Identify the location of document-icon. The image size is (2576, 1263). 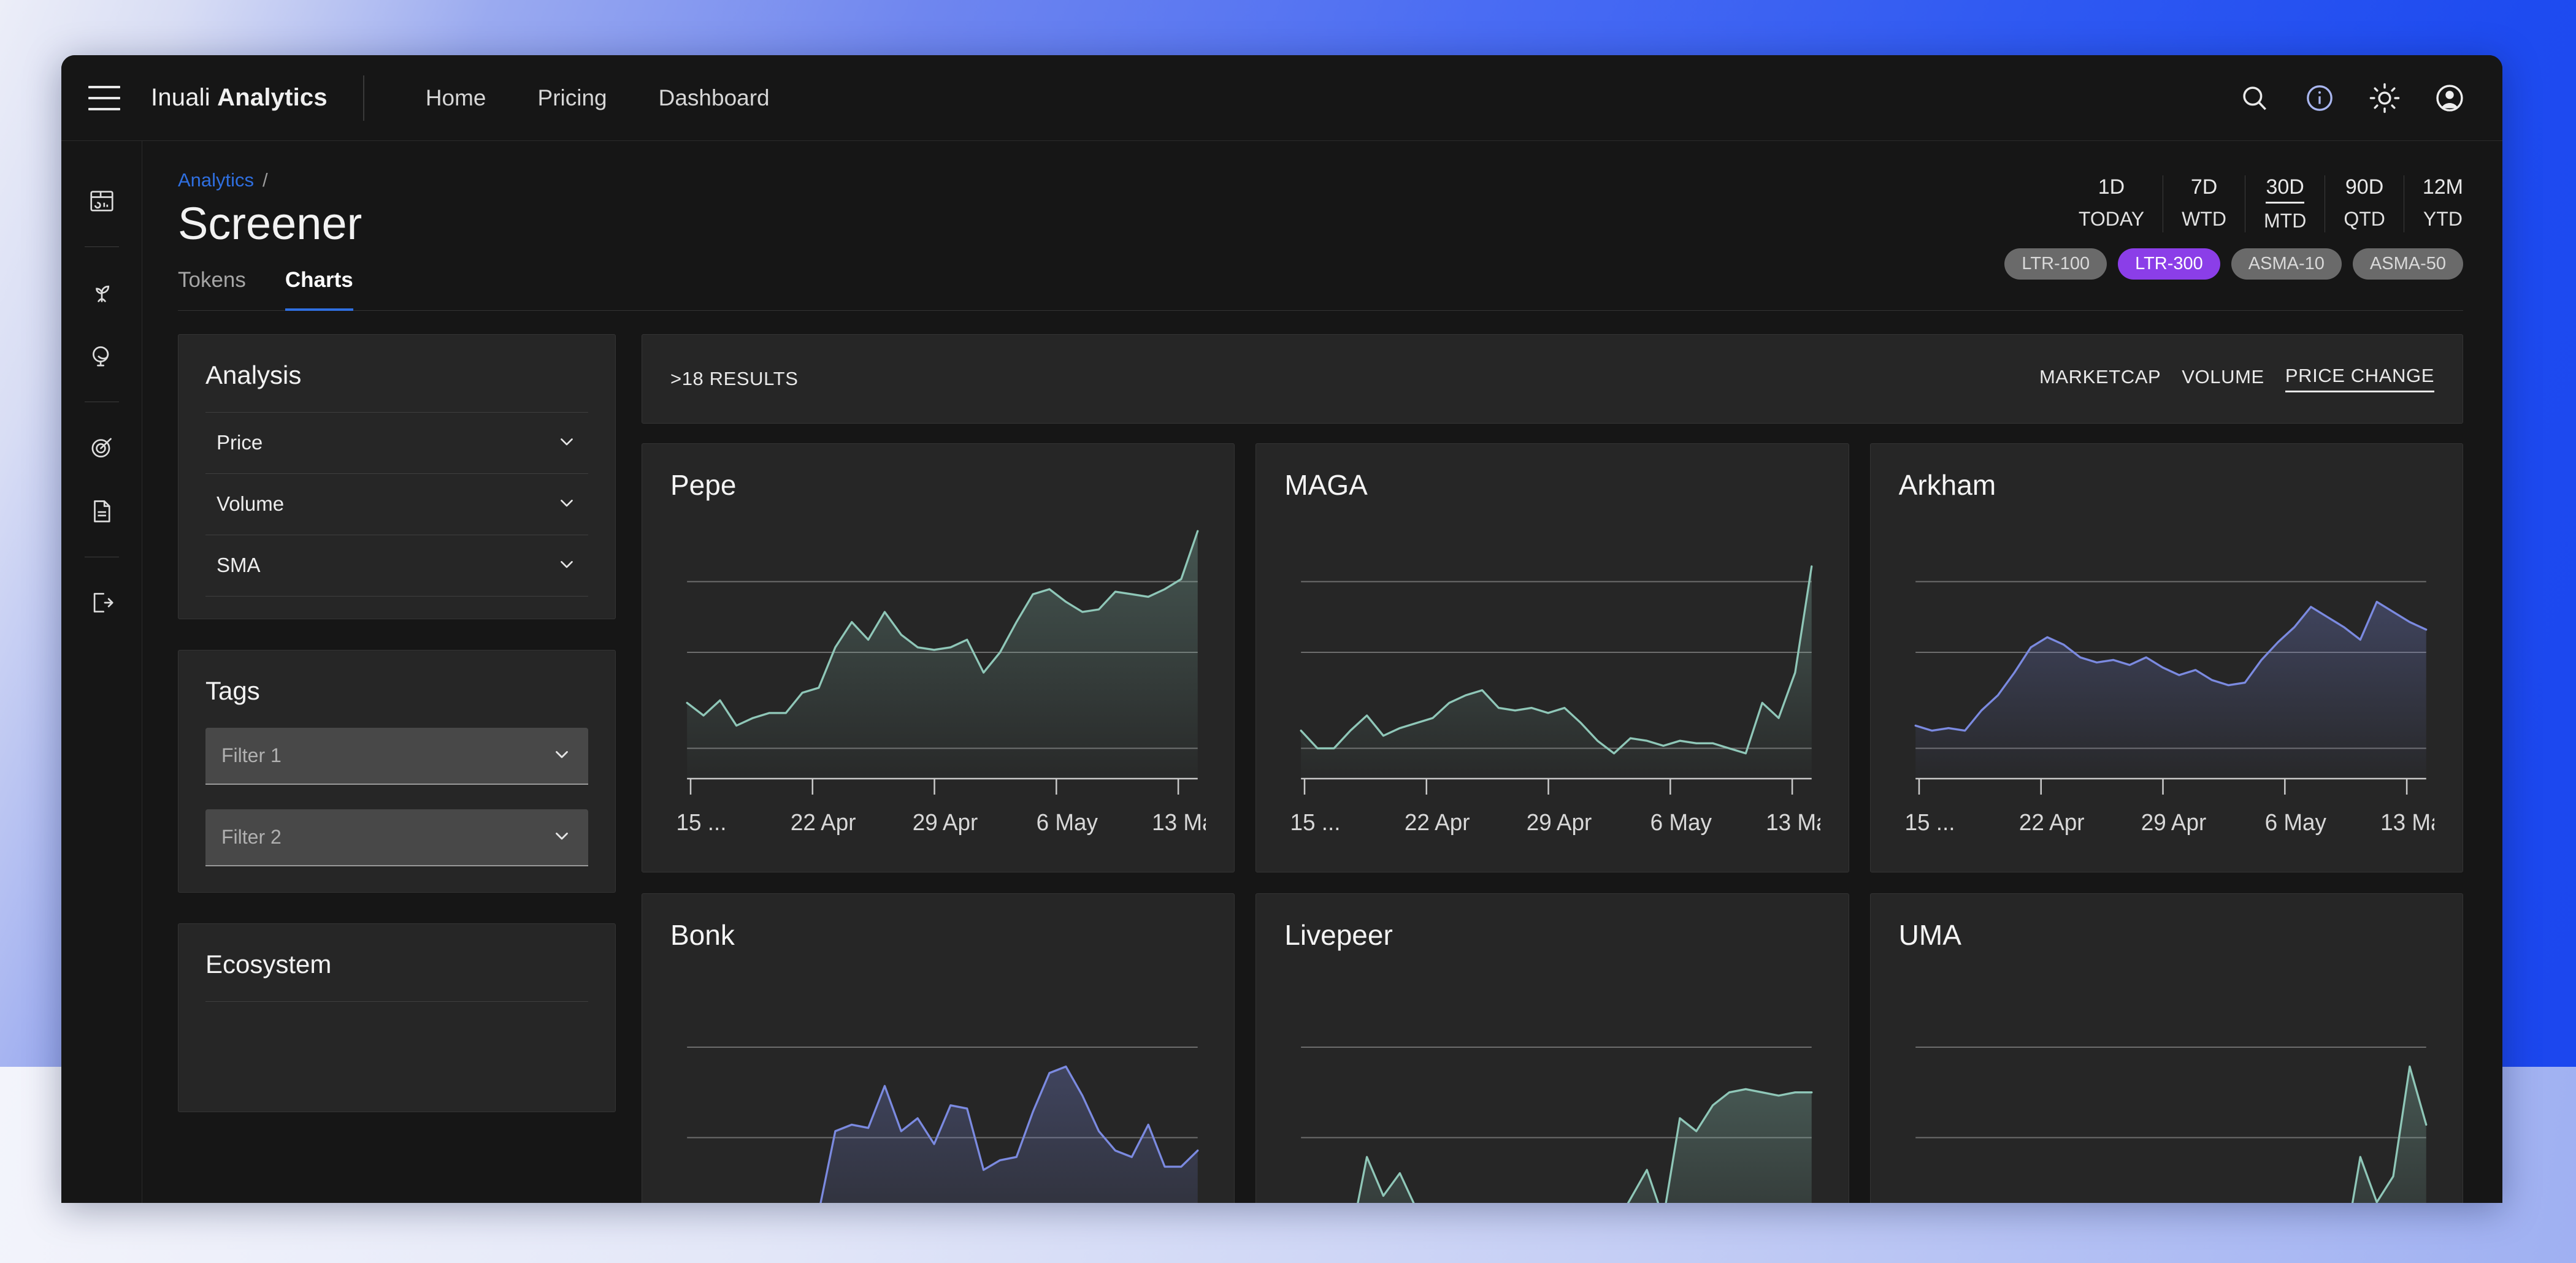
(102, 511).